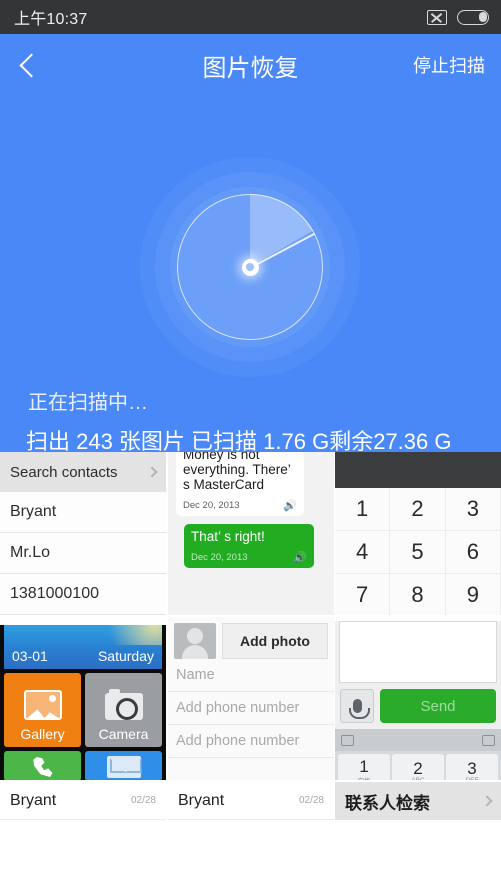 Image resolution: width=501 pixels, height=890 pixels. What do you see at coordinates (239, 440) in the screenshot?
I see `scan-detail-text: 扫出 243 张图片 已扫描 1.76 G剩余27.36 G` at bounding box center [239, 440].